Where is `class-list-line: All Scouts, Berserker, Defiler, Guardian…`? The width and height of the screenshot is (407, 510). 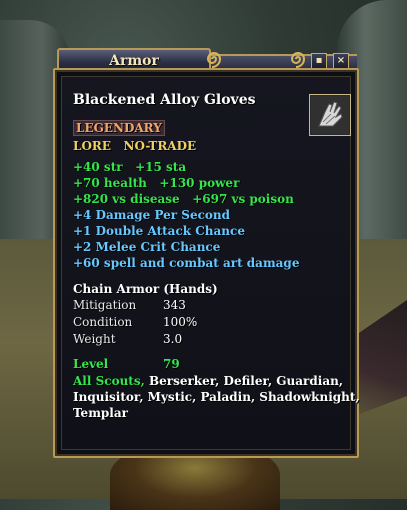
class-list-line: All Scouts, Berserker, Defiler, Guardian… is located at coordinates (208, 381).